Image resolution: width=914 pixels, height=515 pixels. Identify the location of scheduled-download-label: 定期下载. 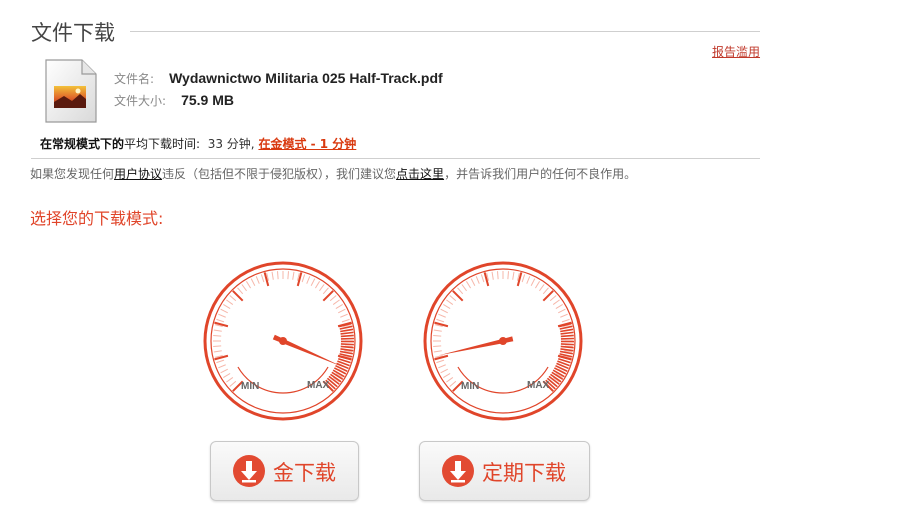
(524, 473).